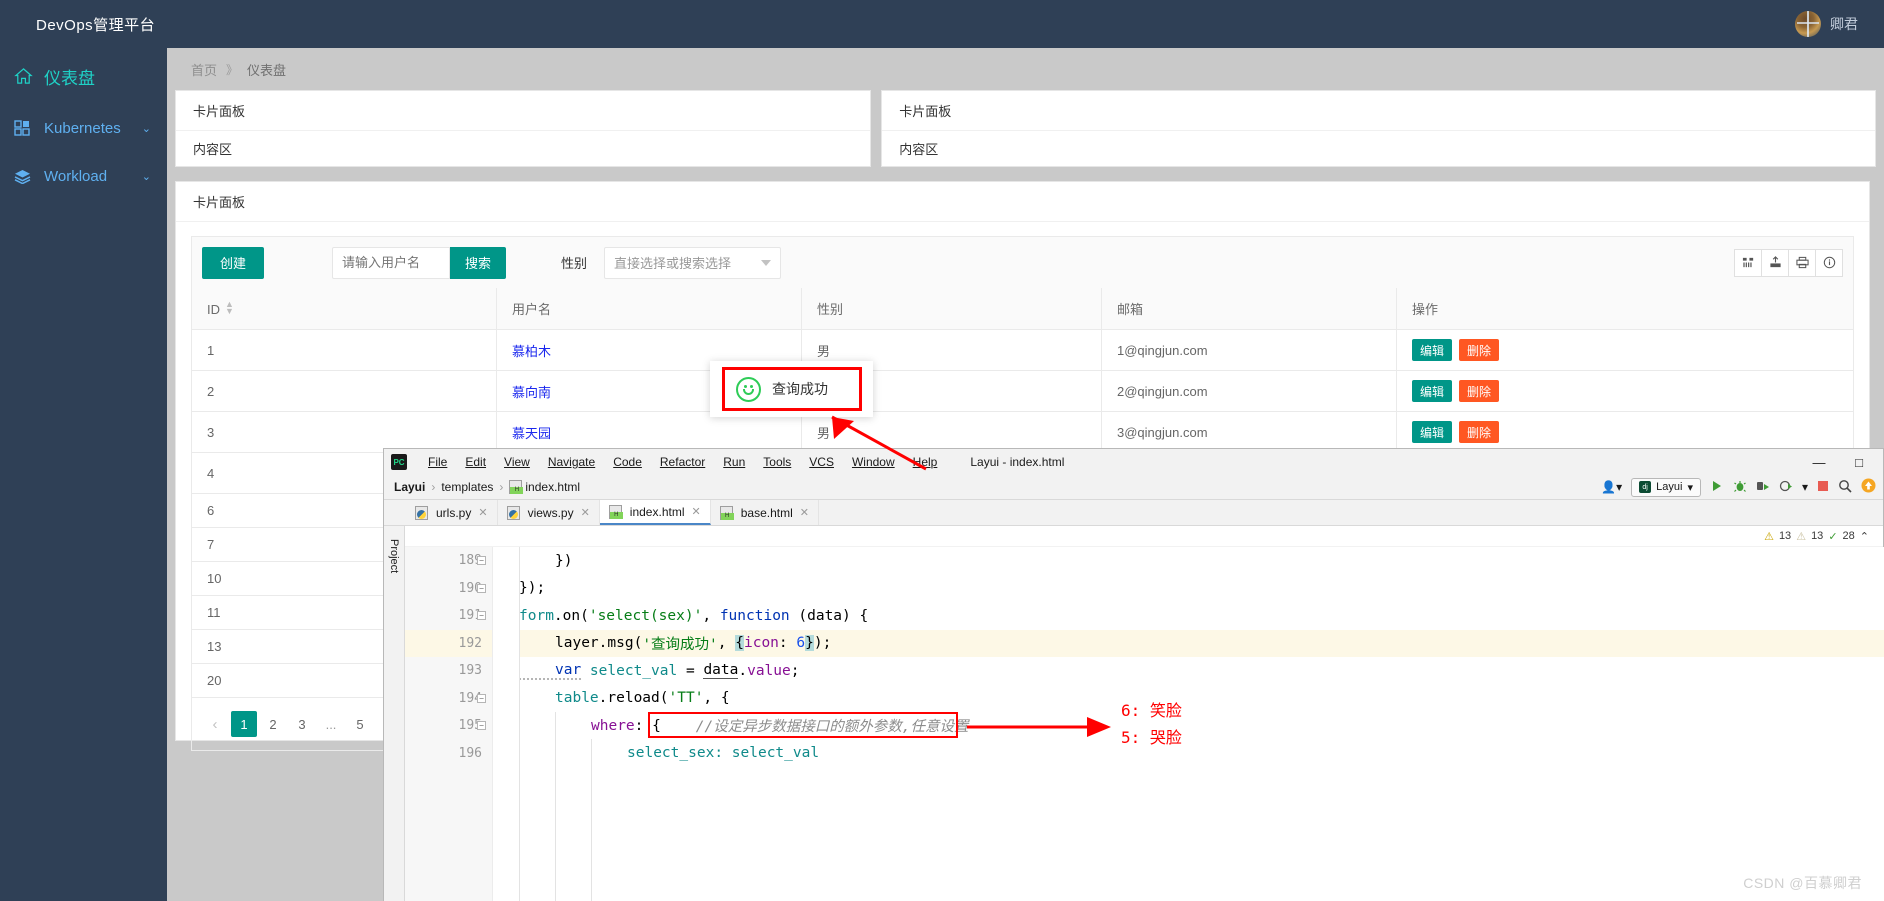  I want to click on tab-index-html: index.html ✕, so click(655, 512).